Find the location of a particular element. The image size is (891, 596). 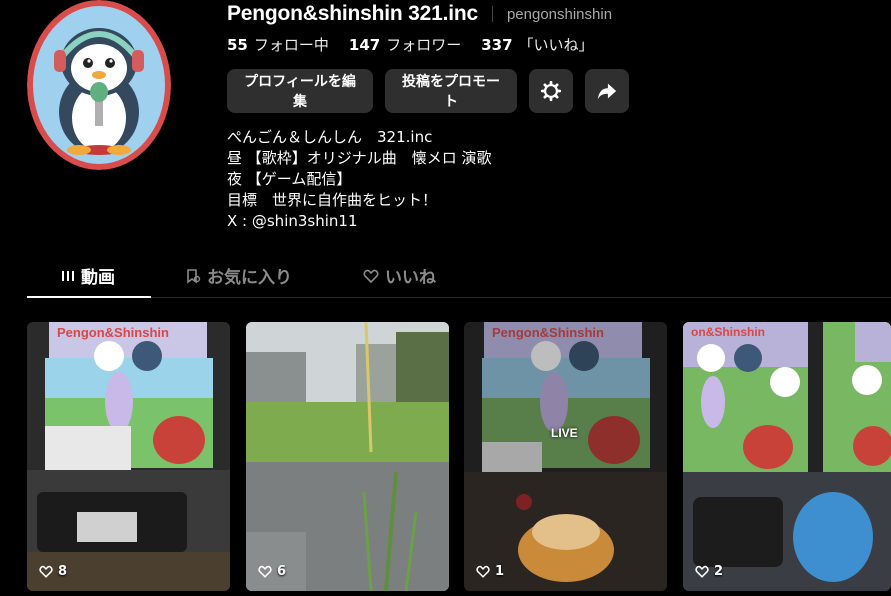

like-count: 1 is located at coordinates (490, 571).